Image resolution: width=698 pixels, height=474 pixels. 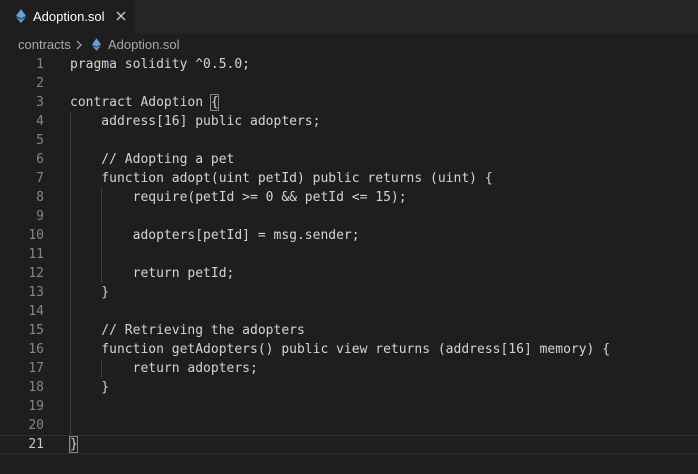 What do you see at coordinates (349, 45) in the screenshot?
I see `breadcrumb: contracts Adoption.sol` at bounding box center [349, 45].